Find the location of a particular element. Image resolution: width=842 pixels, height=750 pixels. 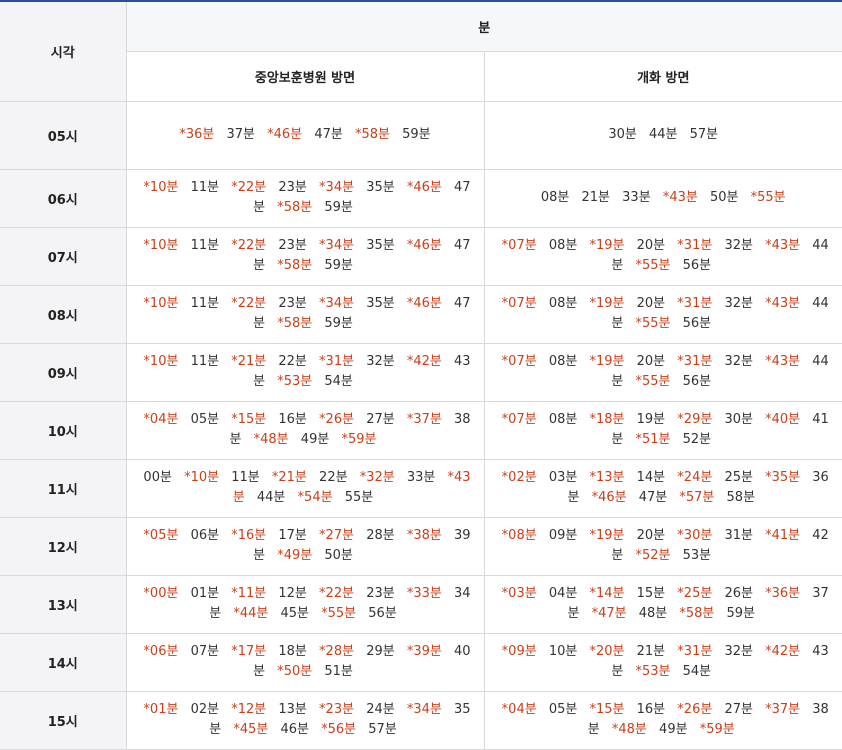

departure-time: 49분 is located at coordinates (315, 439).